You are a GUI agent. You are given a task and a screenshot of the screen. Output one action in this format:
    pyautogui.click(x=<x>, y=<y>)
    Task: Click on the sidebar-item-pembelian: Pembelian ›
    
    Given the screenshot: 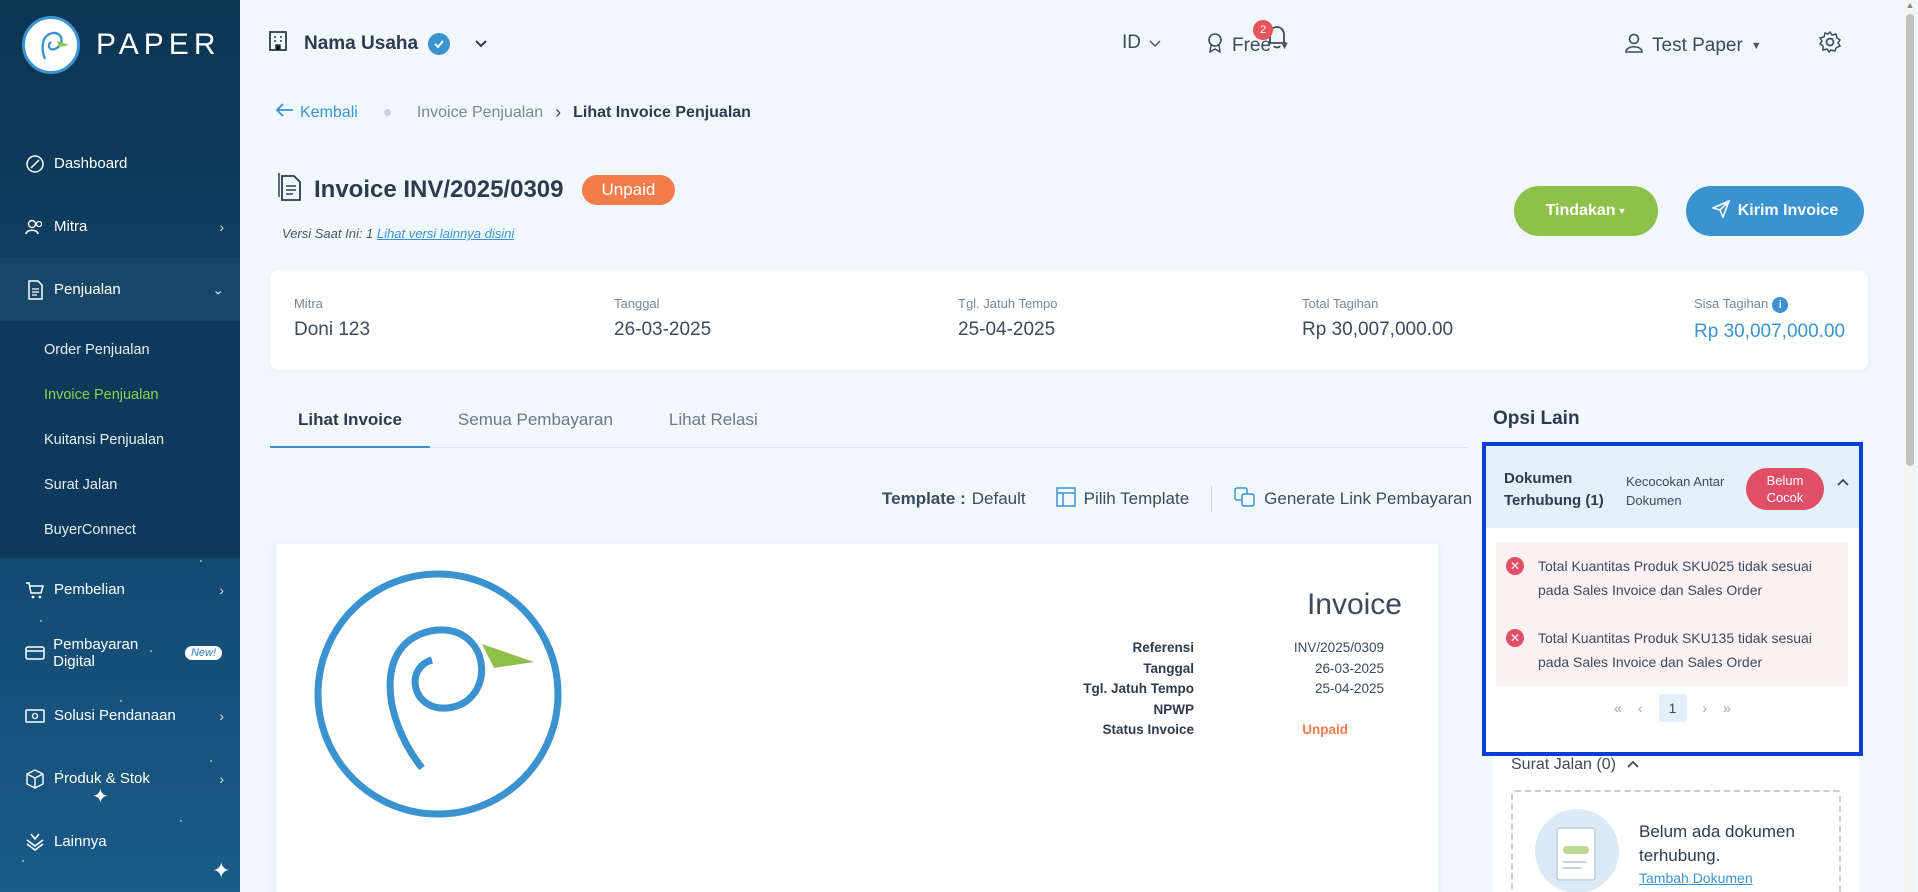 What is the action you would take?
    pyautogui.click(x=120, y=589)
    